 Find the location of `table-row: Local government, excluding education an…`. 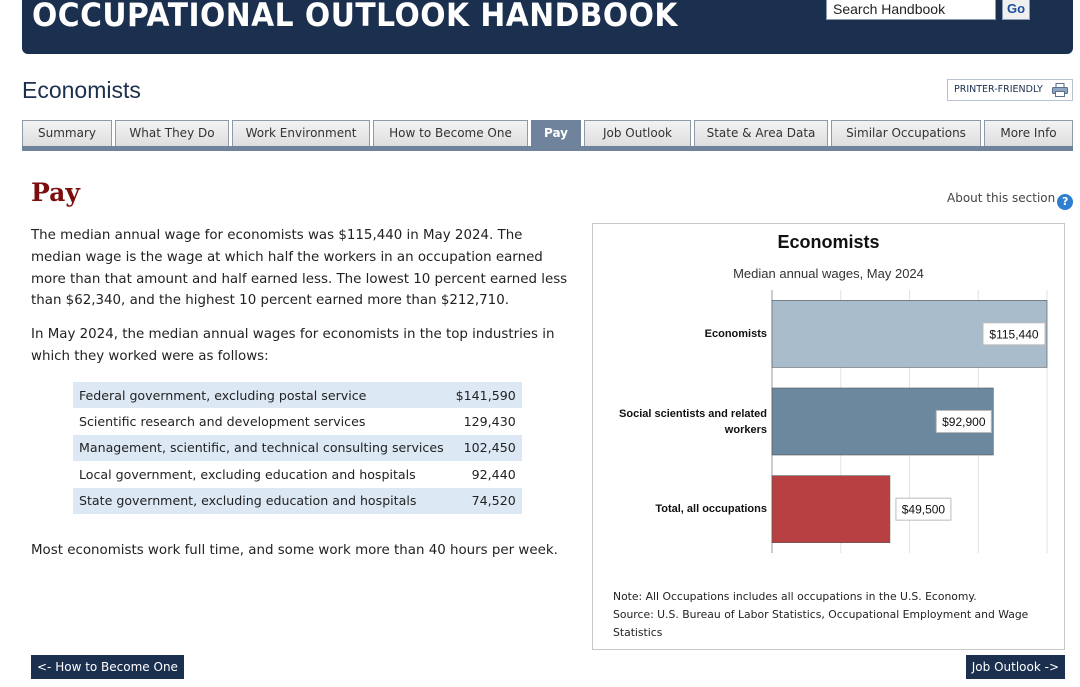

table-row: Local government, excluding education an… is located at coordinates (297, 474).